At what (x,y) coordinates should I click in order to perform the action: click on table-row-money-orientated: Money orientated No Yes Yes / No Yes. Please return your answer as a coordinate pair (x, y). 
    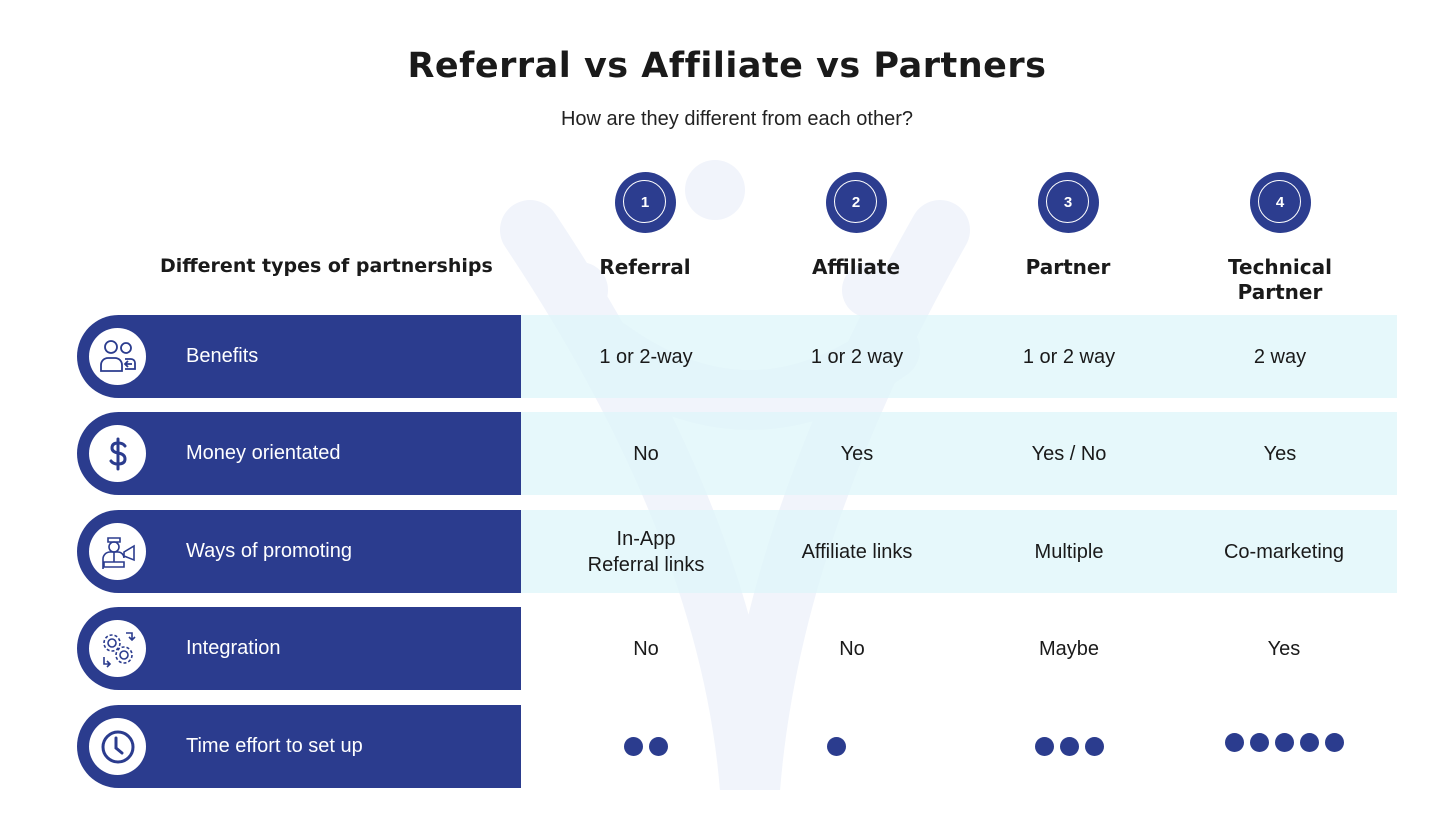
    Looking at the image, I should click on (737, 453).